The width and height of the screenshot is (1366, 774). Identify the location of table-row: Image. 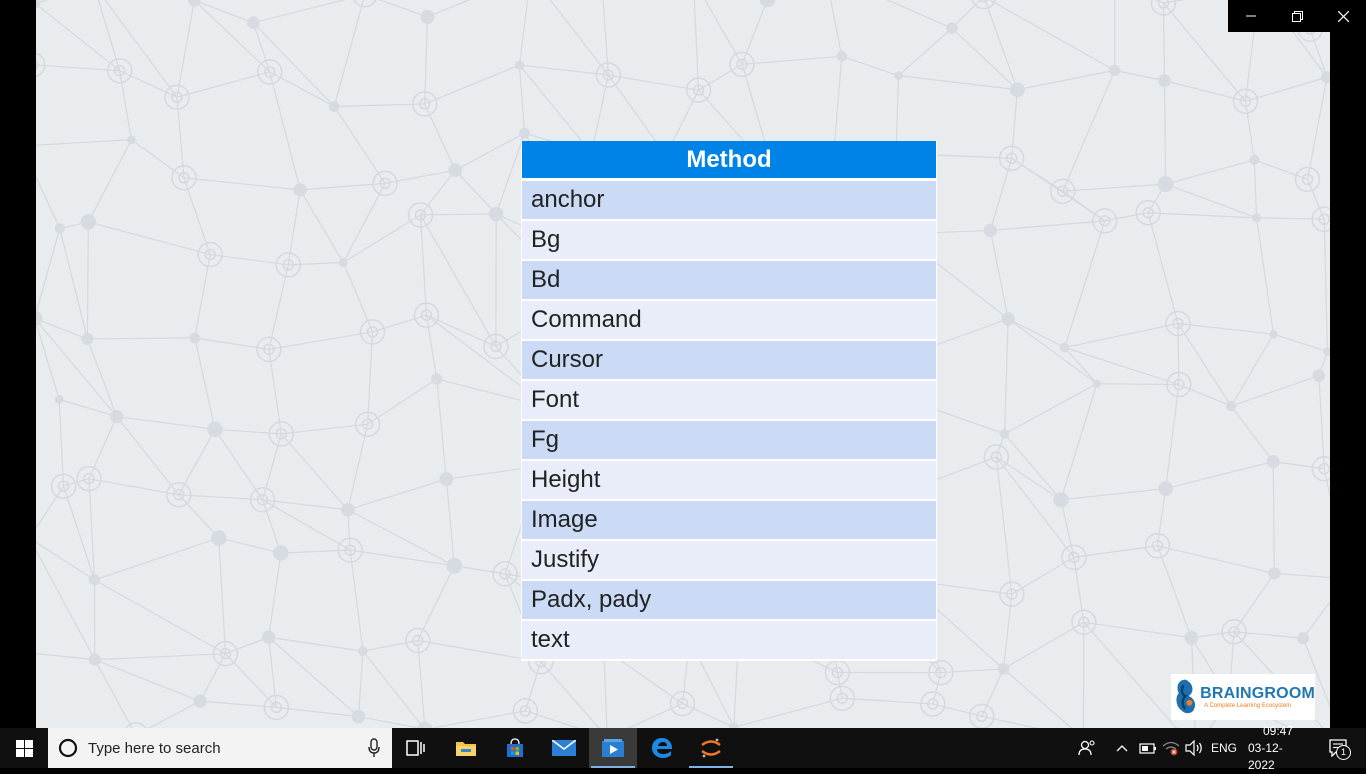
(729, 521).